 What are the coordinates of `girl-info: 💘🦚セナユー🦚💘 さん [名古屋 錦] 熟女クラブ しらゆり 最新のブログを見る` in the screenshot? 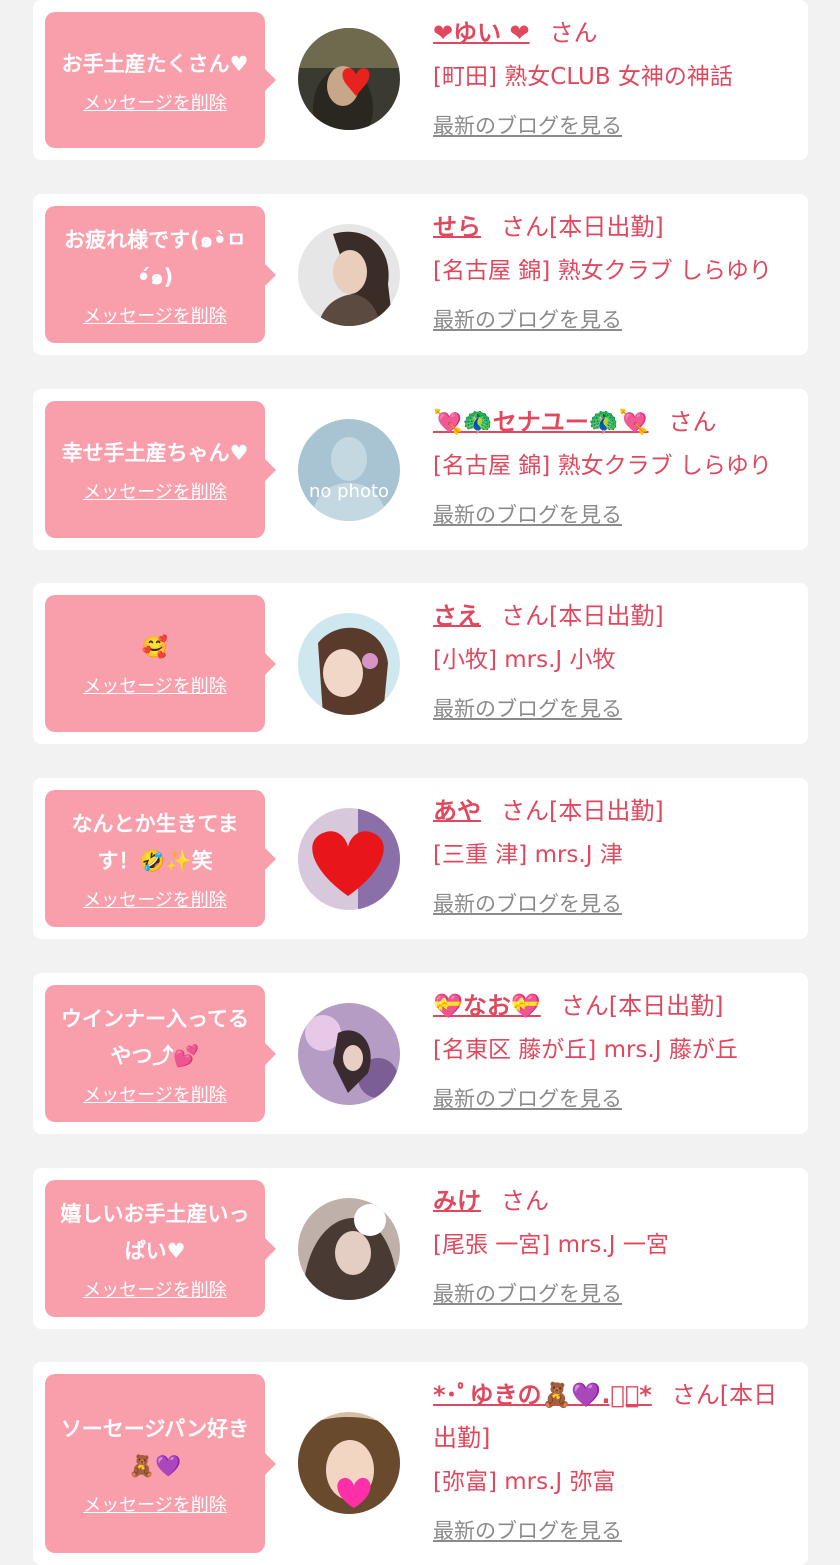 It's located at (615, 469).